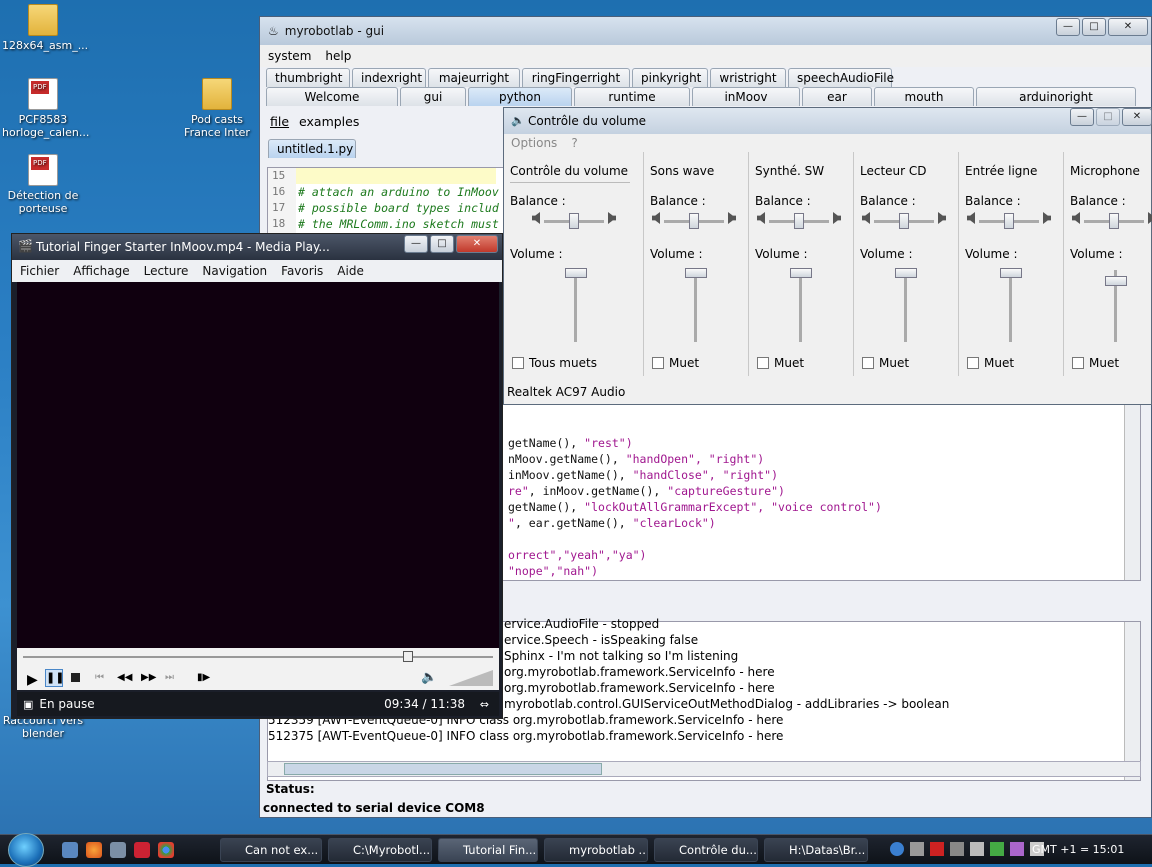 The width and height of the screenshot is (1152, 867). I want to click on speaker-tray-icon, so click(977, 849).